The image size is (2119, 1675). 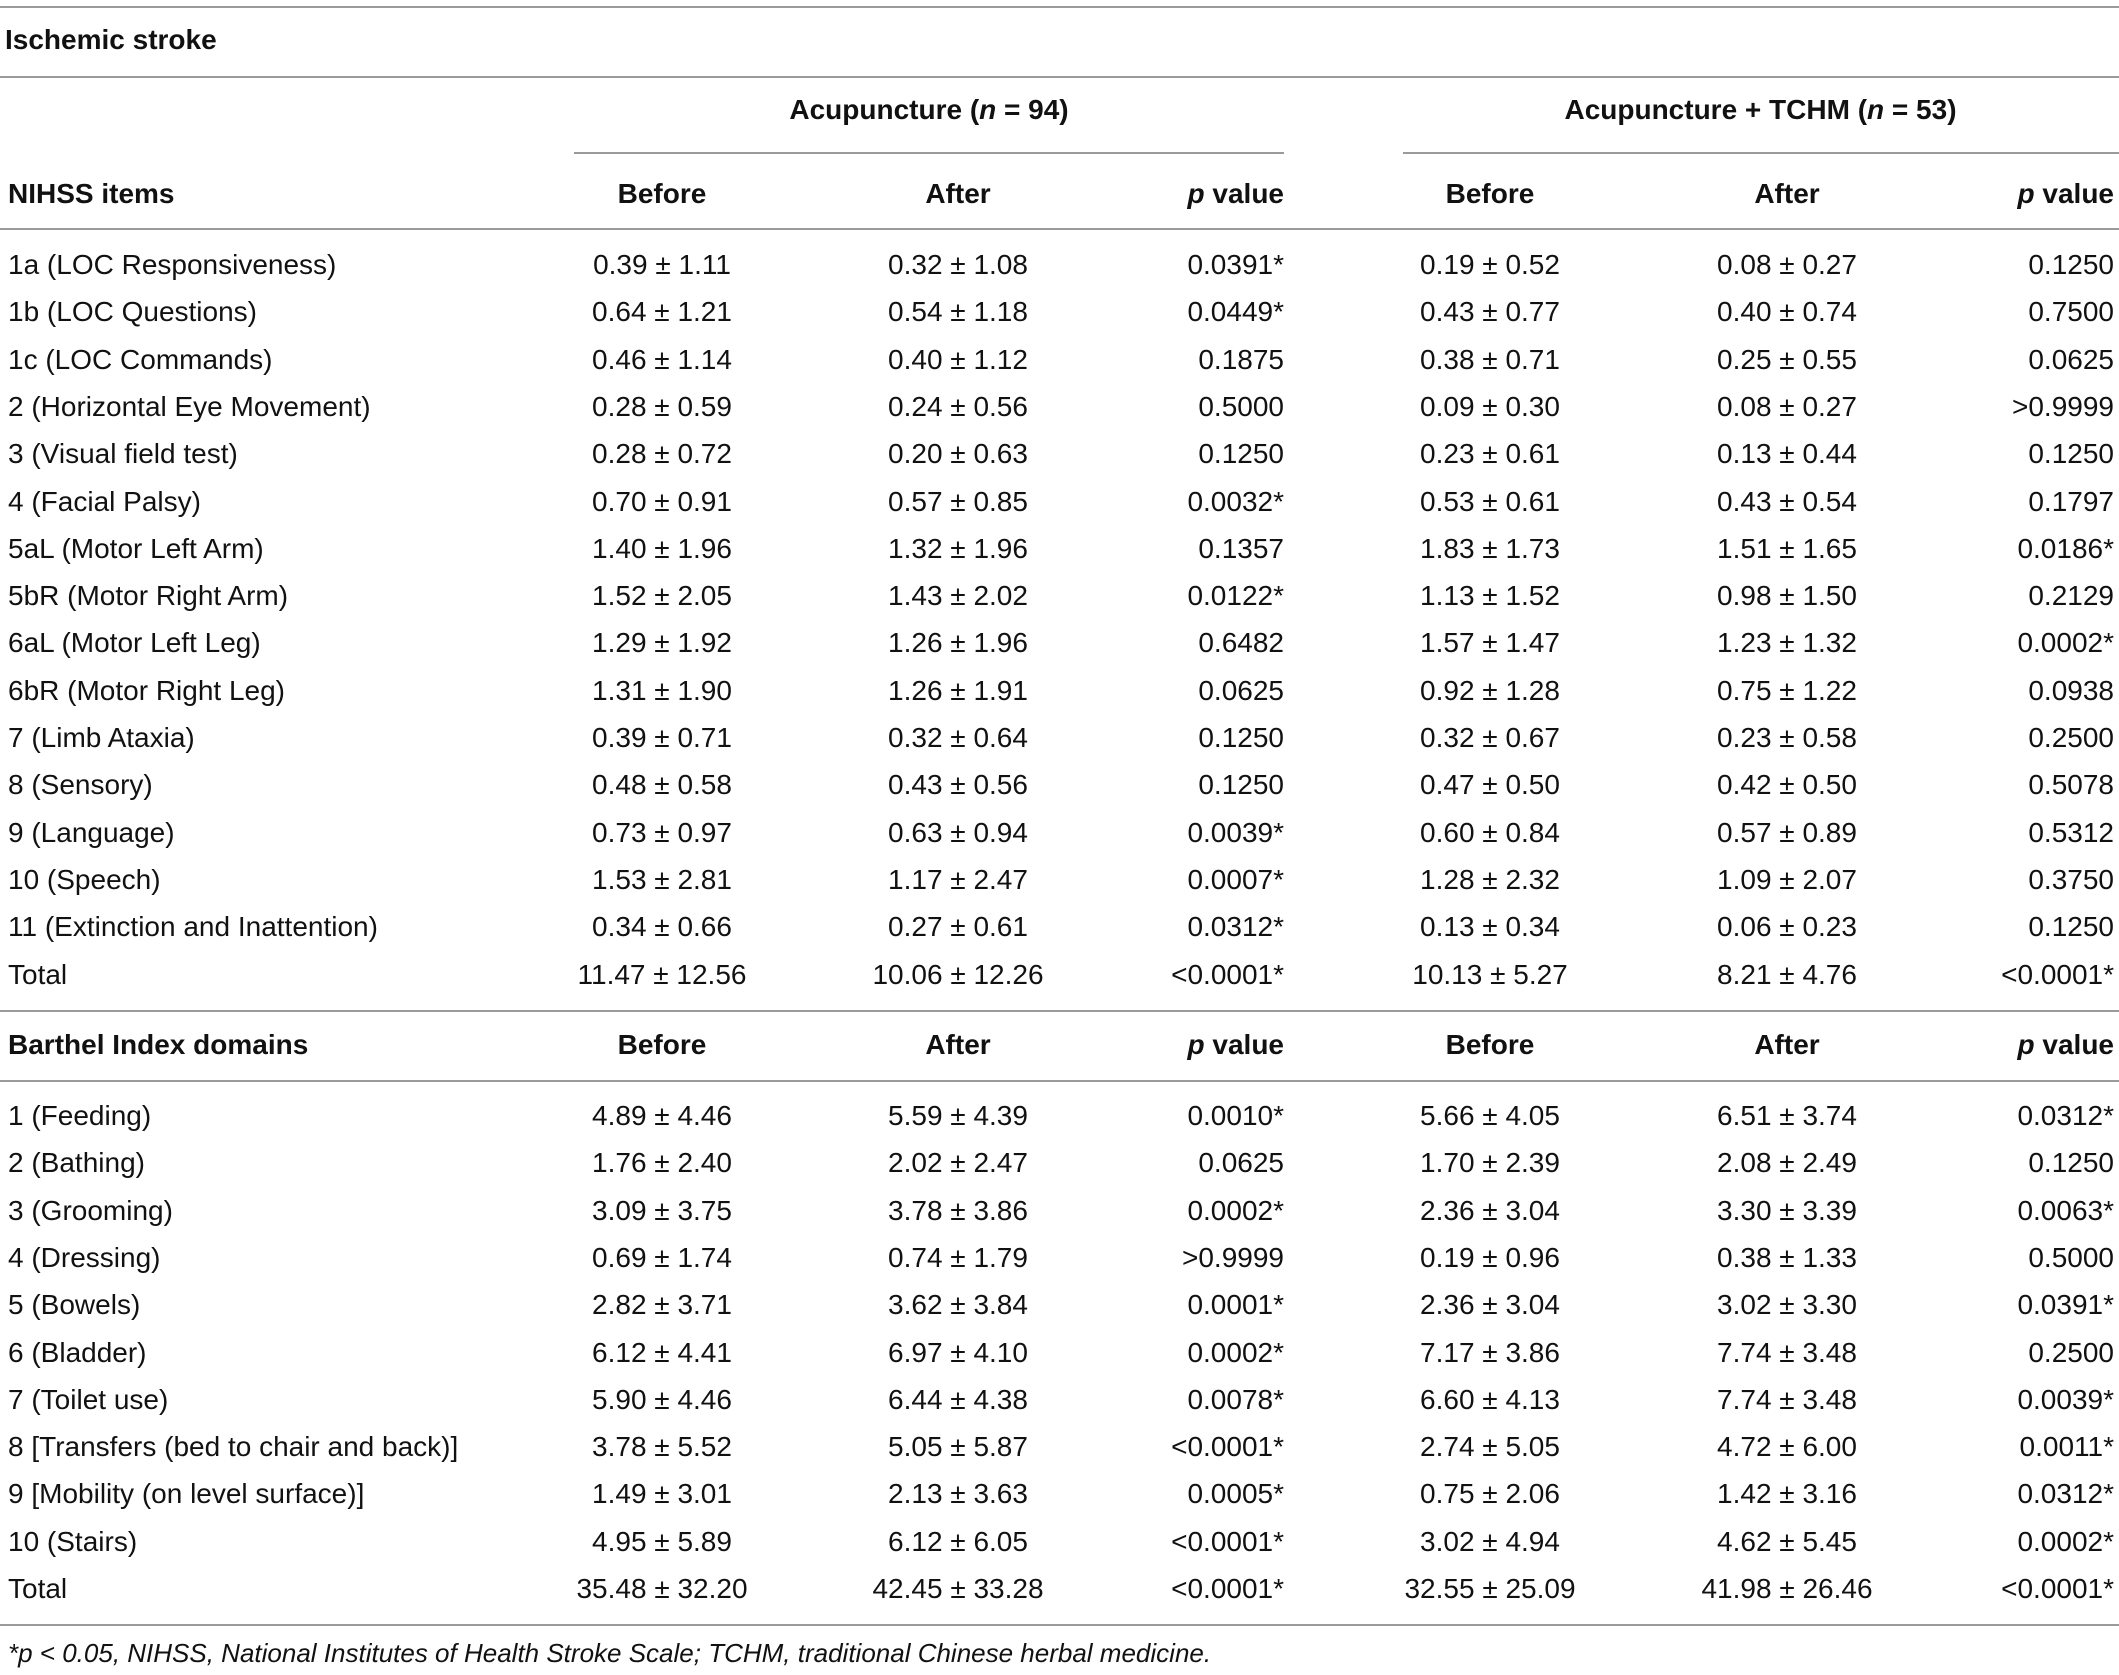 What do you see at coordinates (1134, 194) in the screenshot?
I see `nihss-col-p-a: p value` at bounding box center [1134, 194].